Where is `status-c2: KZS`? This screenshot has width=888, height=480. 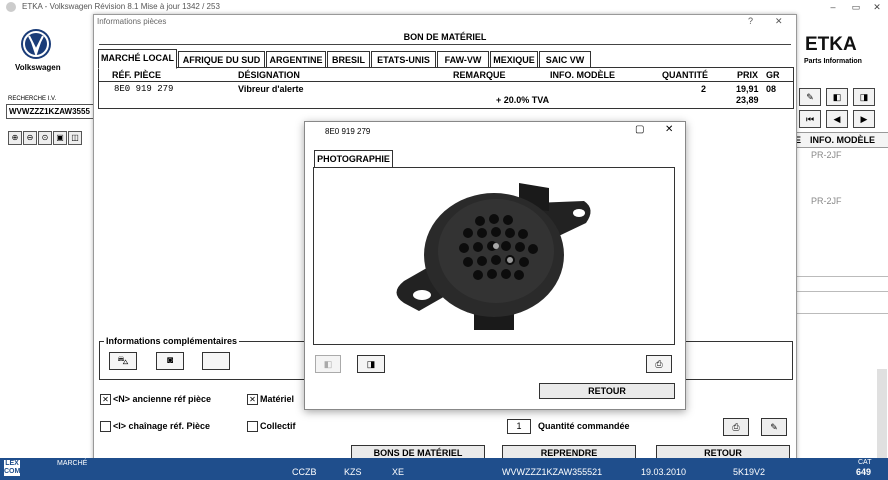 status-c2: KZS is located at coordinates (353, 472).